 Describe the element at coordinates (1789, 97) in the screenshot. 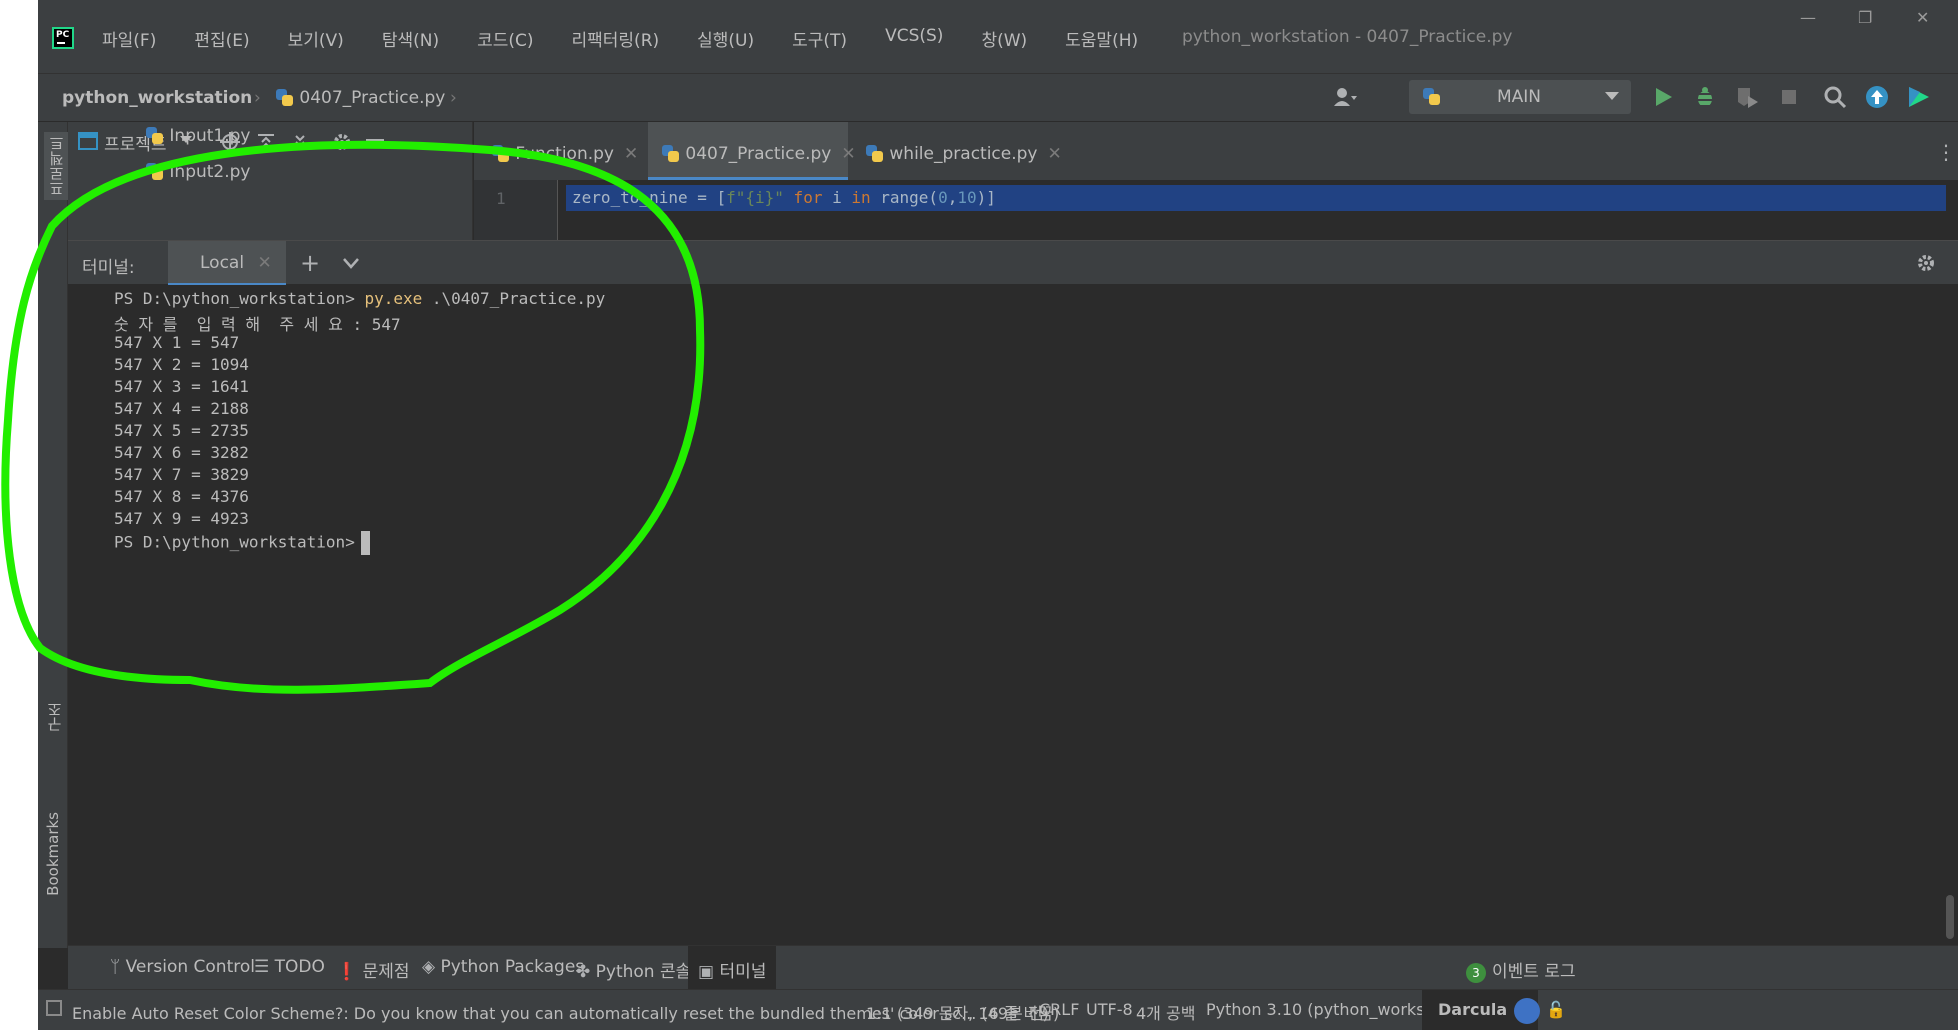

I see `stop-icon` at that location.